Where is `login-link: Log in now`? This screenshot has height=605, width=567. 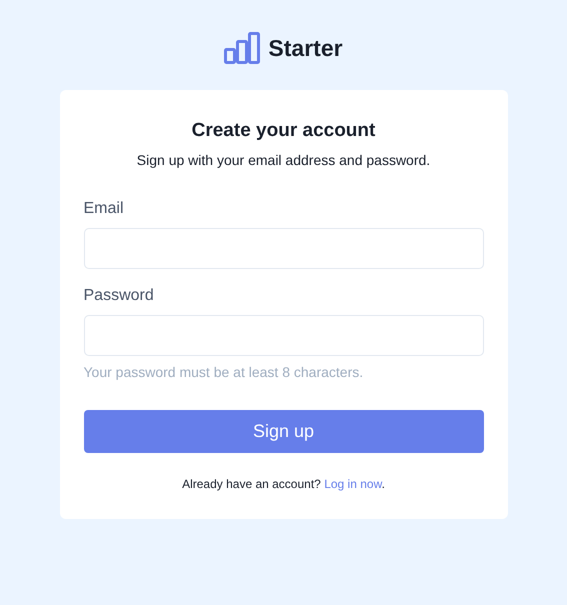 login-link: Log in now is located at coordinates (353, 484).